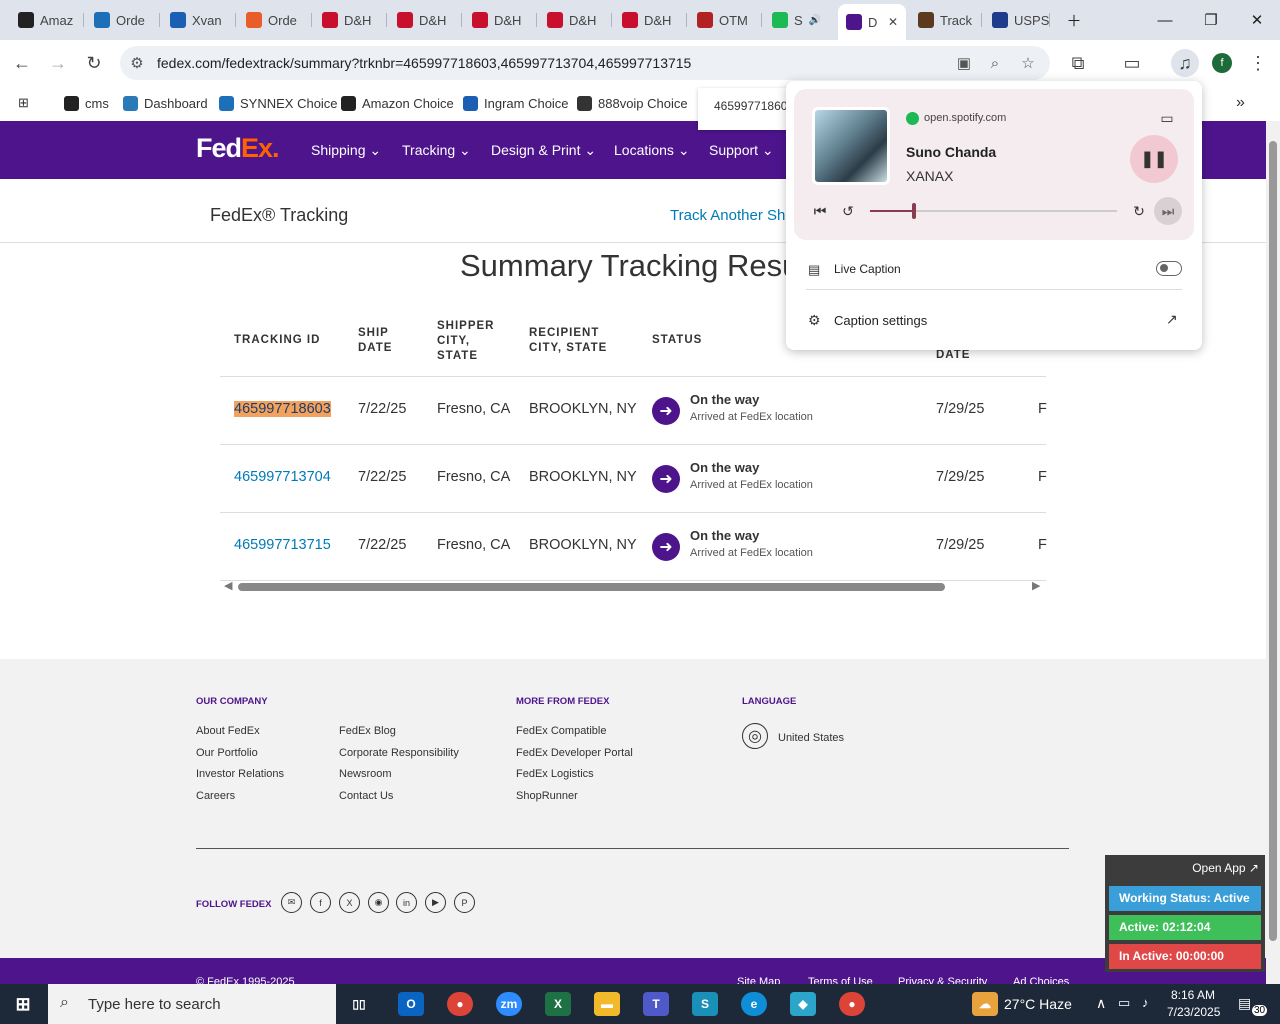 This screenshot has height=1024, width=1280. Describe the element at coordinates (1078, 63) in the screenshot. I see `extensions-icon: ⧉` at that location.